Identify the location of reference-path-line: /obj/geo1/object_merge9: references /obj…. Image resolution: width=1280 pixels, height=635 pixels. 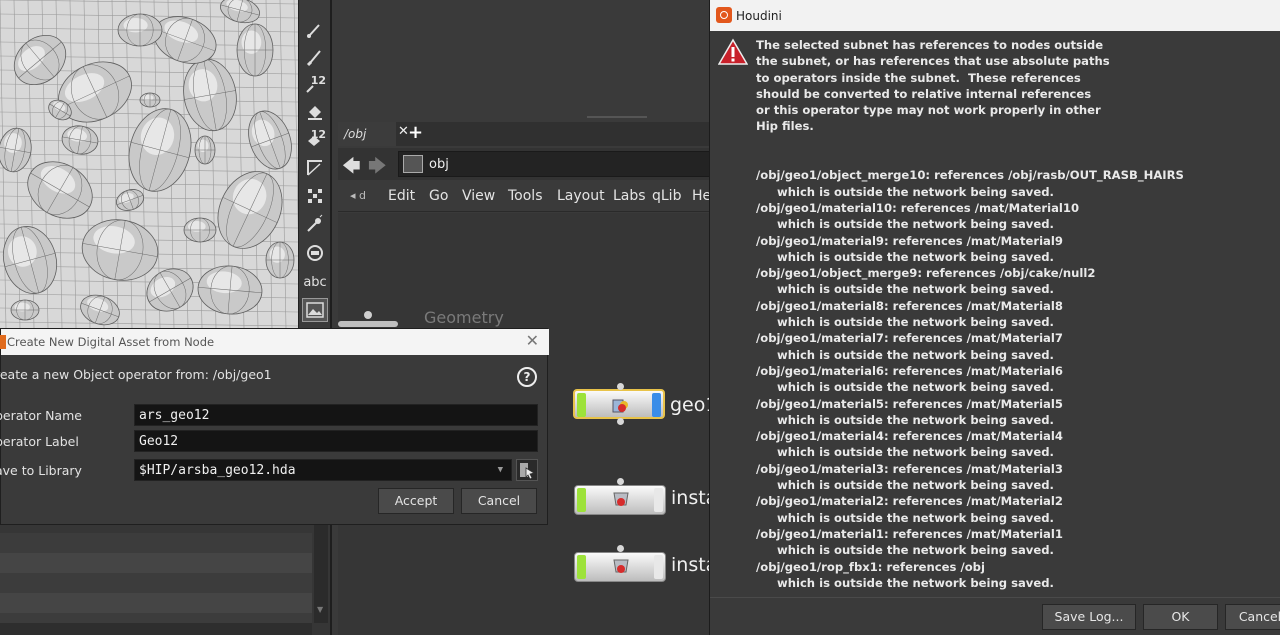
(926, 273).